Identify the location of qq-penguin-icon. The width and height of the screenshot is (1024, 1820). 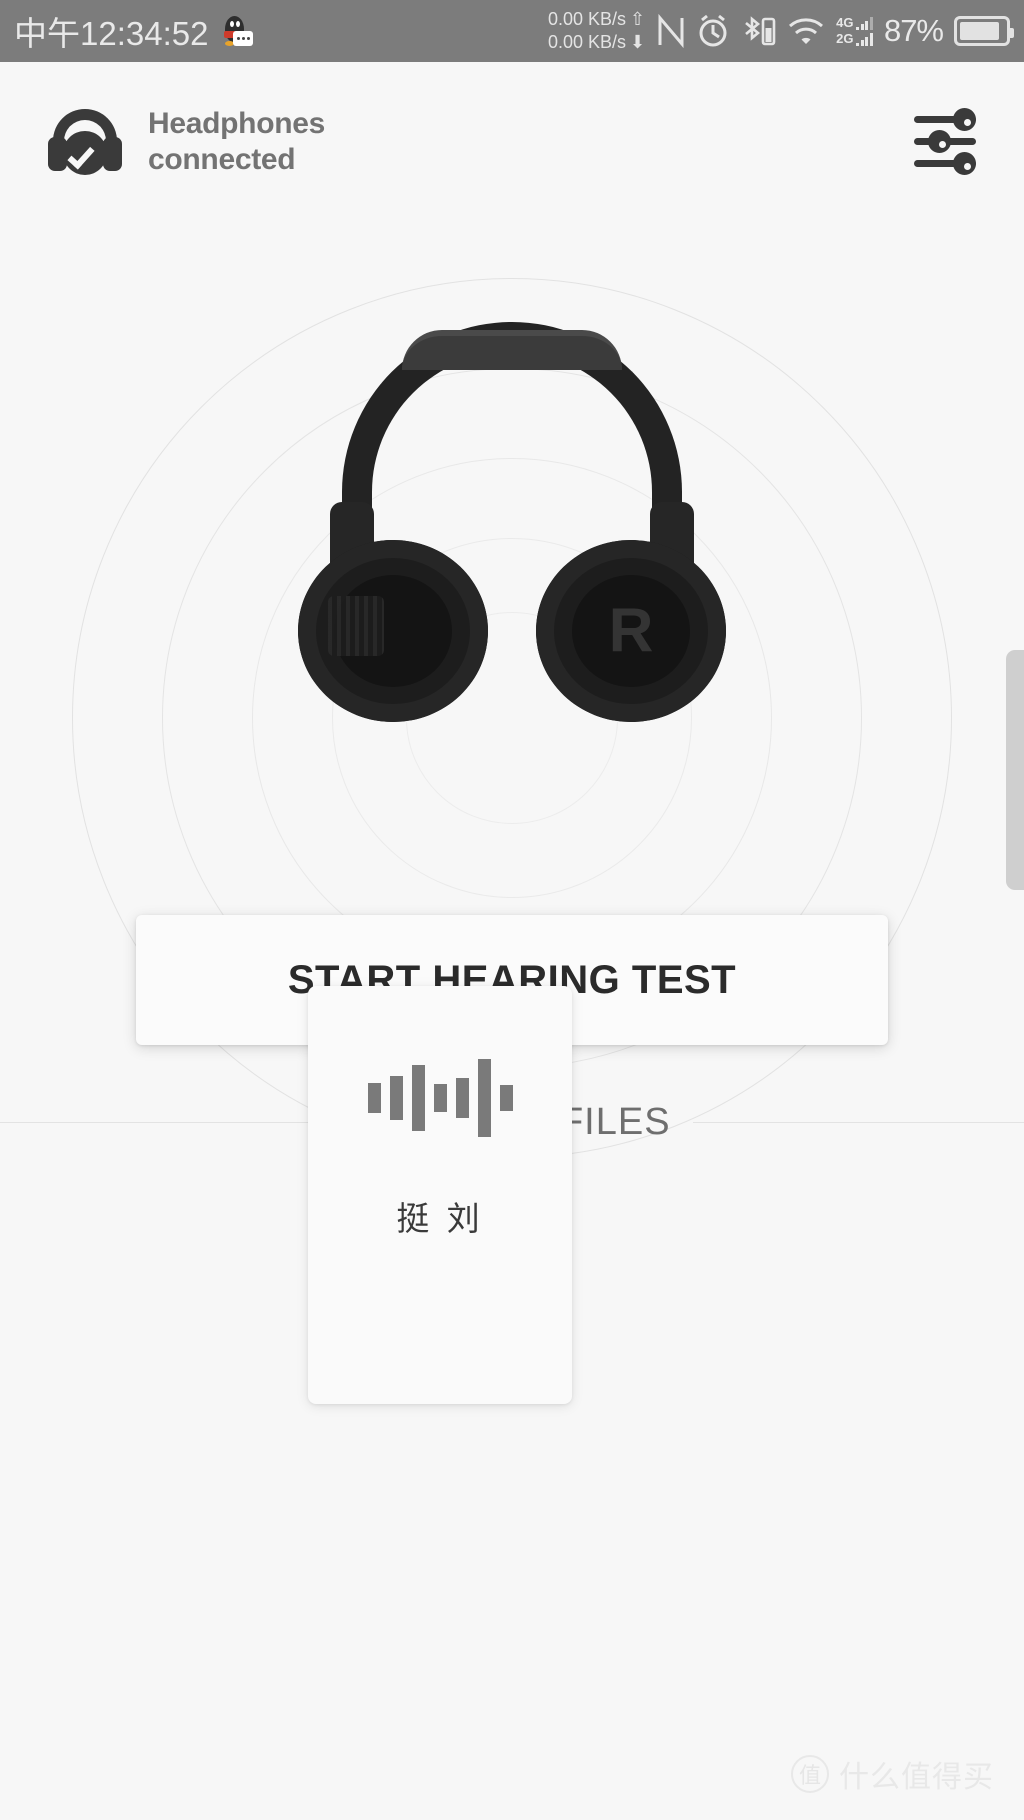
(238, 31).